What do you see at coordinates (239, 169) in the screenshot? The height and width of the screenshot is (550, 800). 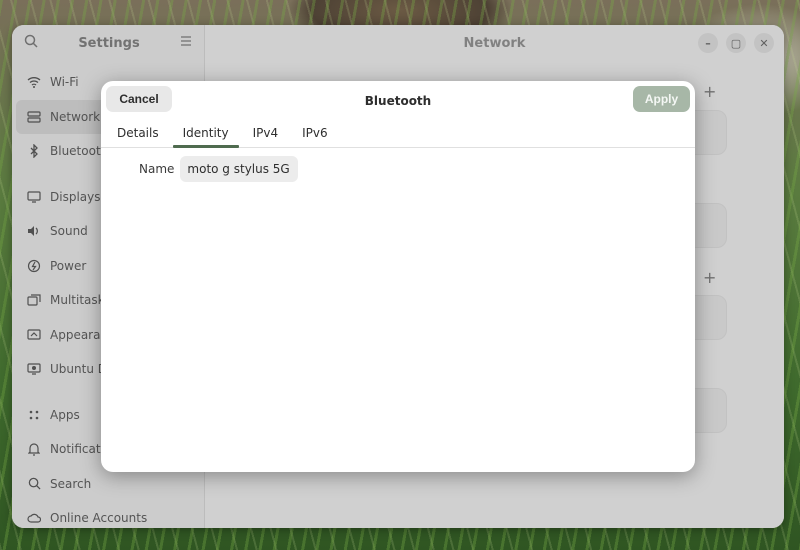 I see `name-field` at bounding box center [239, 169].